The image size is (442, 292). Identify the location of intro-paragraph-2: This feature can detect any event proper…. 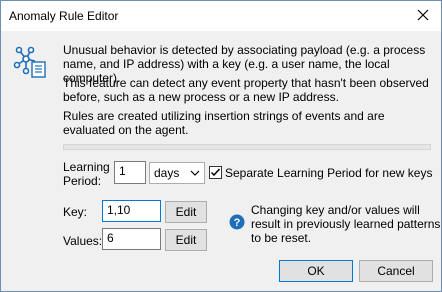
(246, 90).